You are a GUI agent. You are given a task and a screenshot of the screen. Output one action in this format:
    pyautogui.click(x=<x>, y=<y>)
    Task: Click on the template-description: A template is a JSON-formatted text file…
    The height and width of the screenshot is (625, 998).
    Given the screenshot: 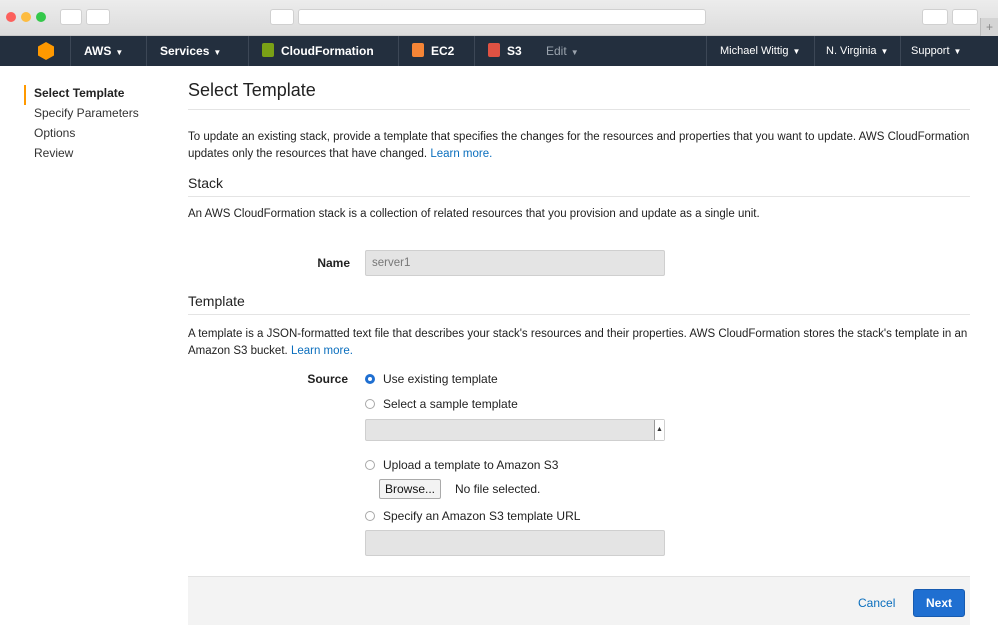 What is the action you would take?
    pyautogui.click(x=579, y=343)
    